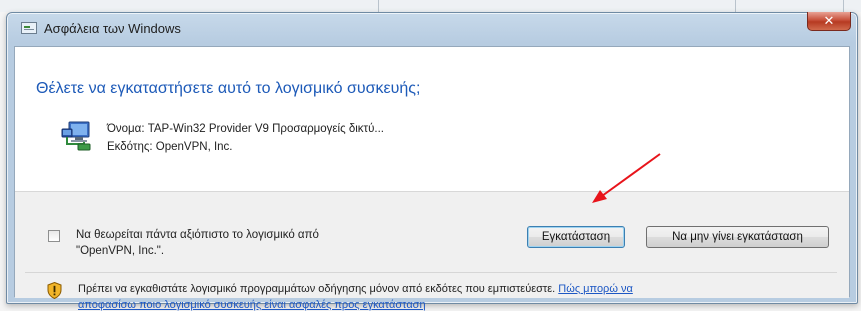 This screenshot has width=861, height=311. What do you see at coordinates (54, 236) in the screenshot?
I see `always-trust-checkbox` at bounding box center [54, 236].